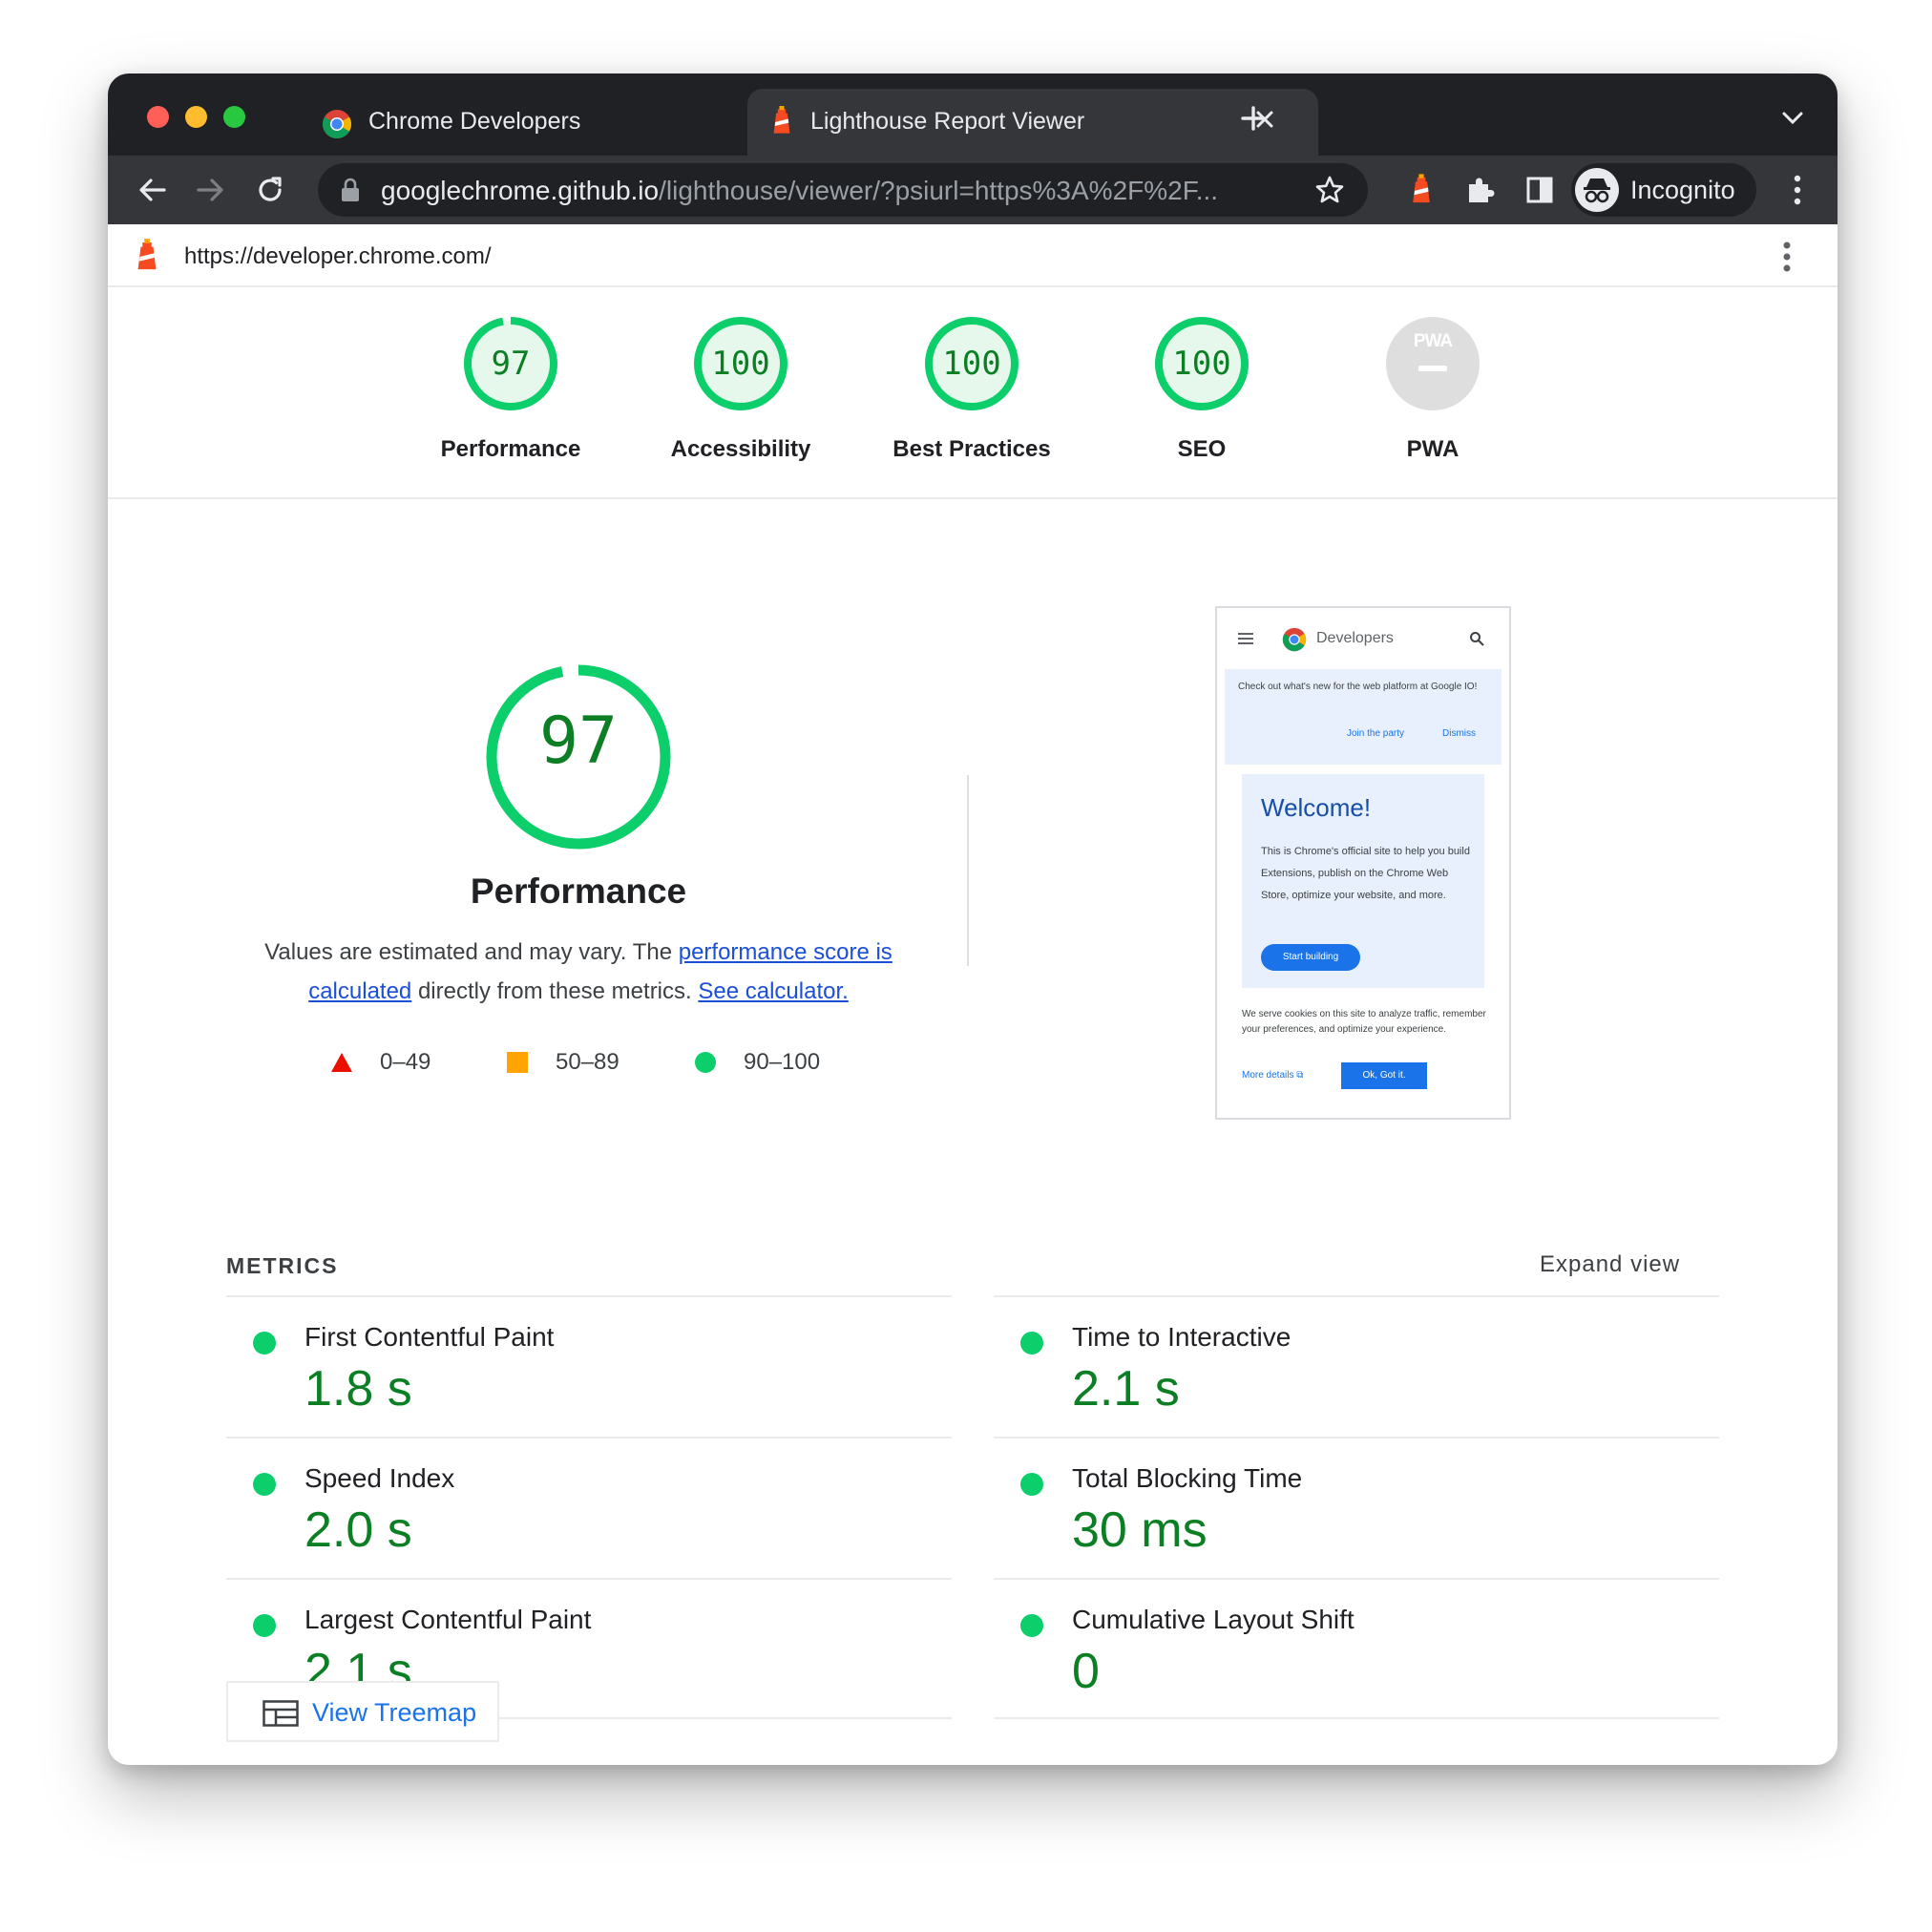  I want to click on incognito-label: Incognito, so click(1683, 190).